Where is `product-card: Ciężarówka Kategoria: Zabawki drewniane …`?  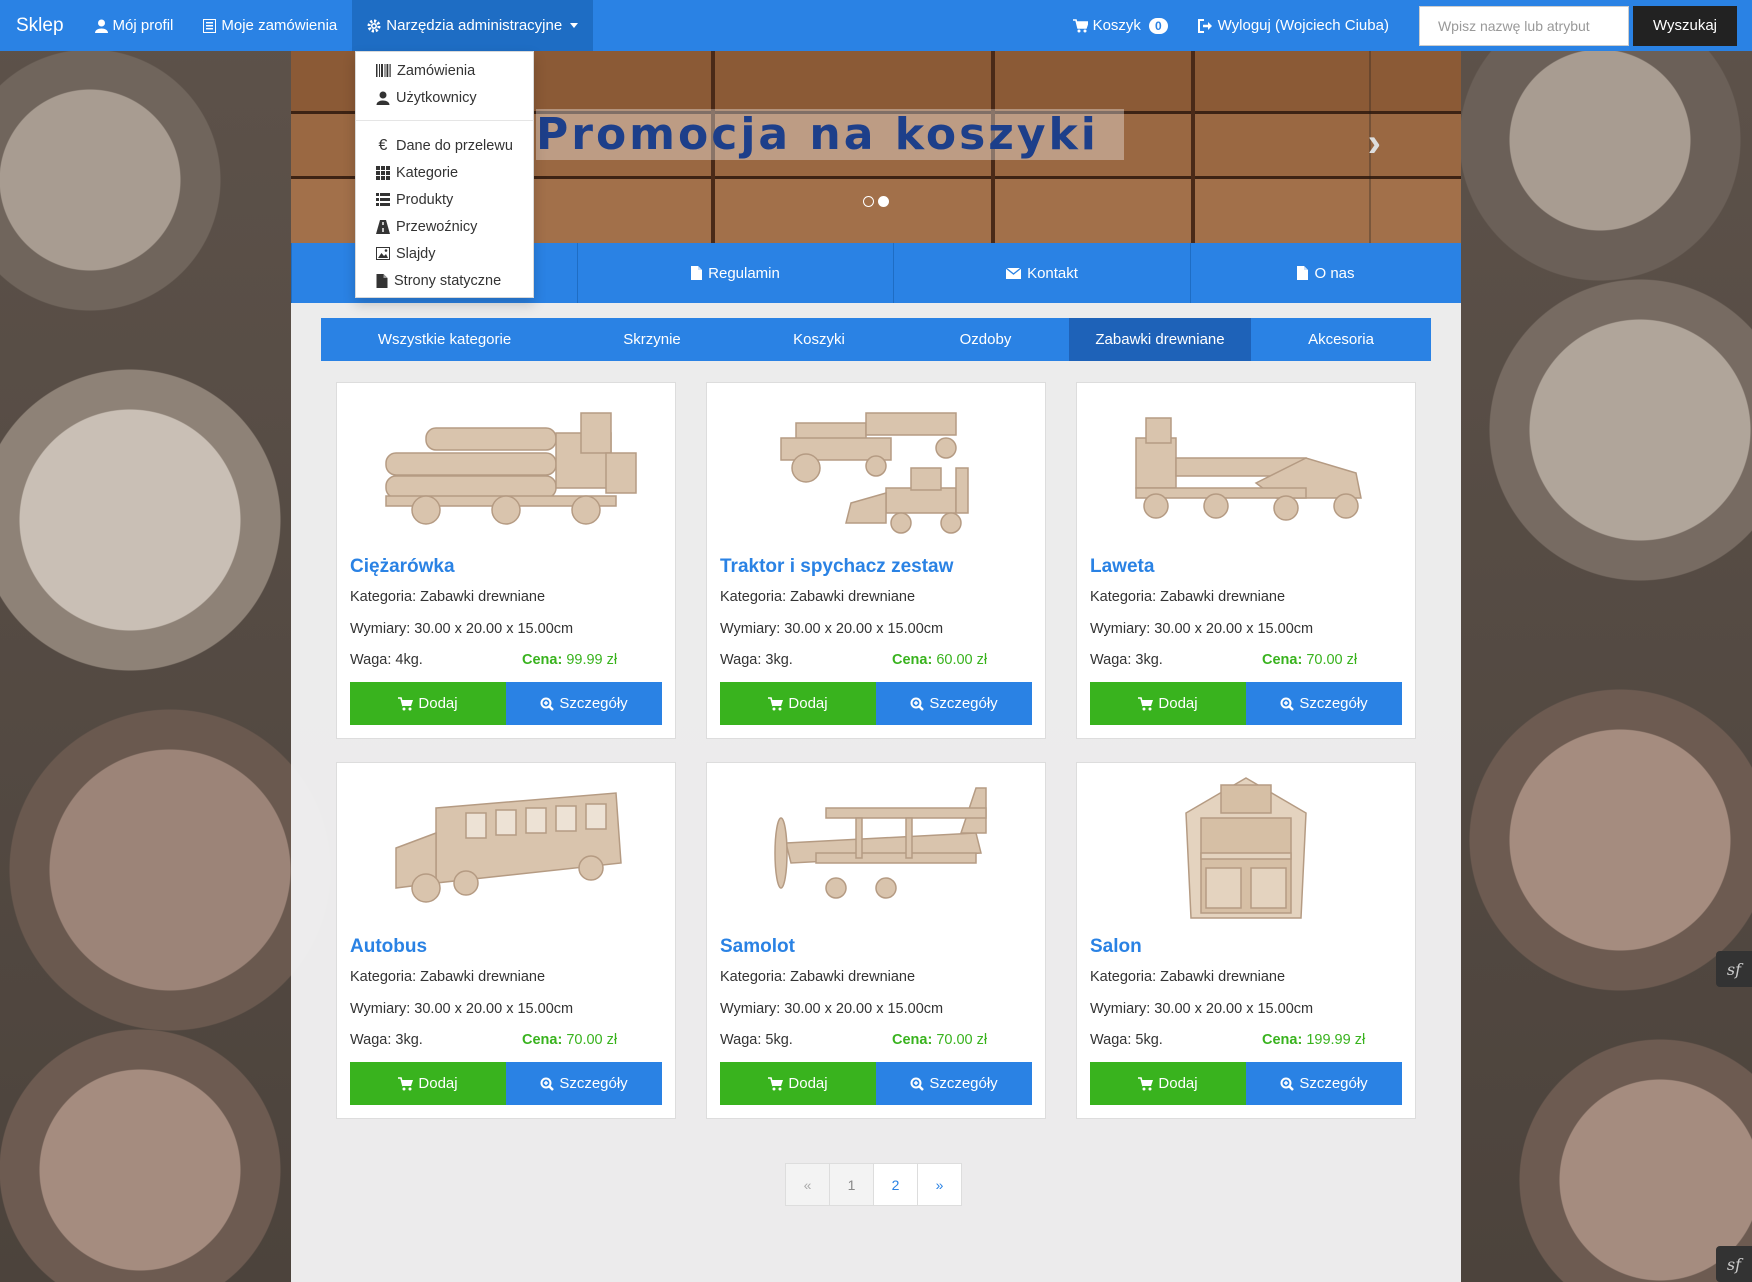 product-card: Ciężarówka Kategoria: Zabawki drewniane … is located at coordinates (506, 560).